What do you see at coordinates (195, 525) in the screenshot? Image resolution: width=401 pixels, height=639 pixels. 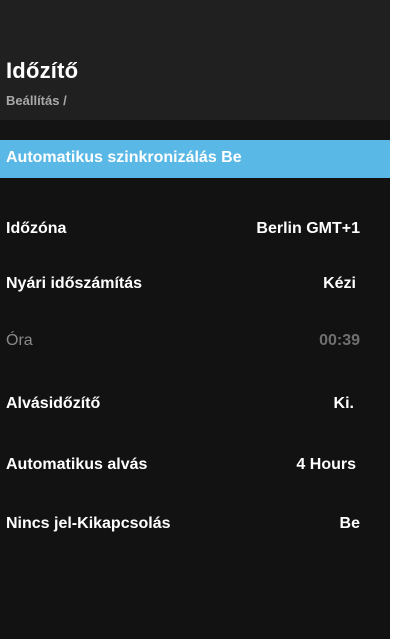 I see `menu-item-no-signal-off: Nincs jel-Kikapcsolás Be` at bounding box center [195, 525].